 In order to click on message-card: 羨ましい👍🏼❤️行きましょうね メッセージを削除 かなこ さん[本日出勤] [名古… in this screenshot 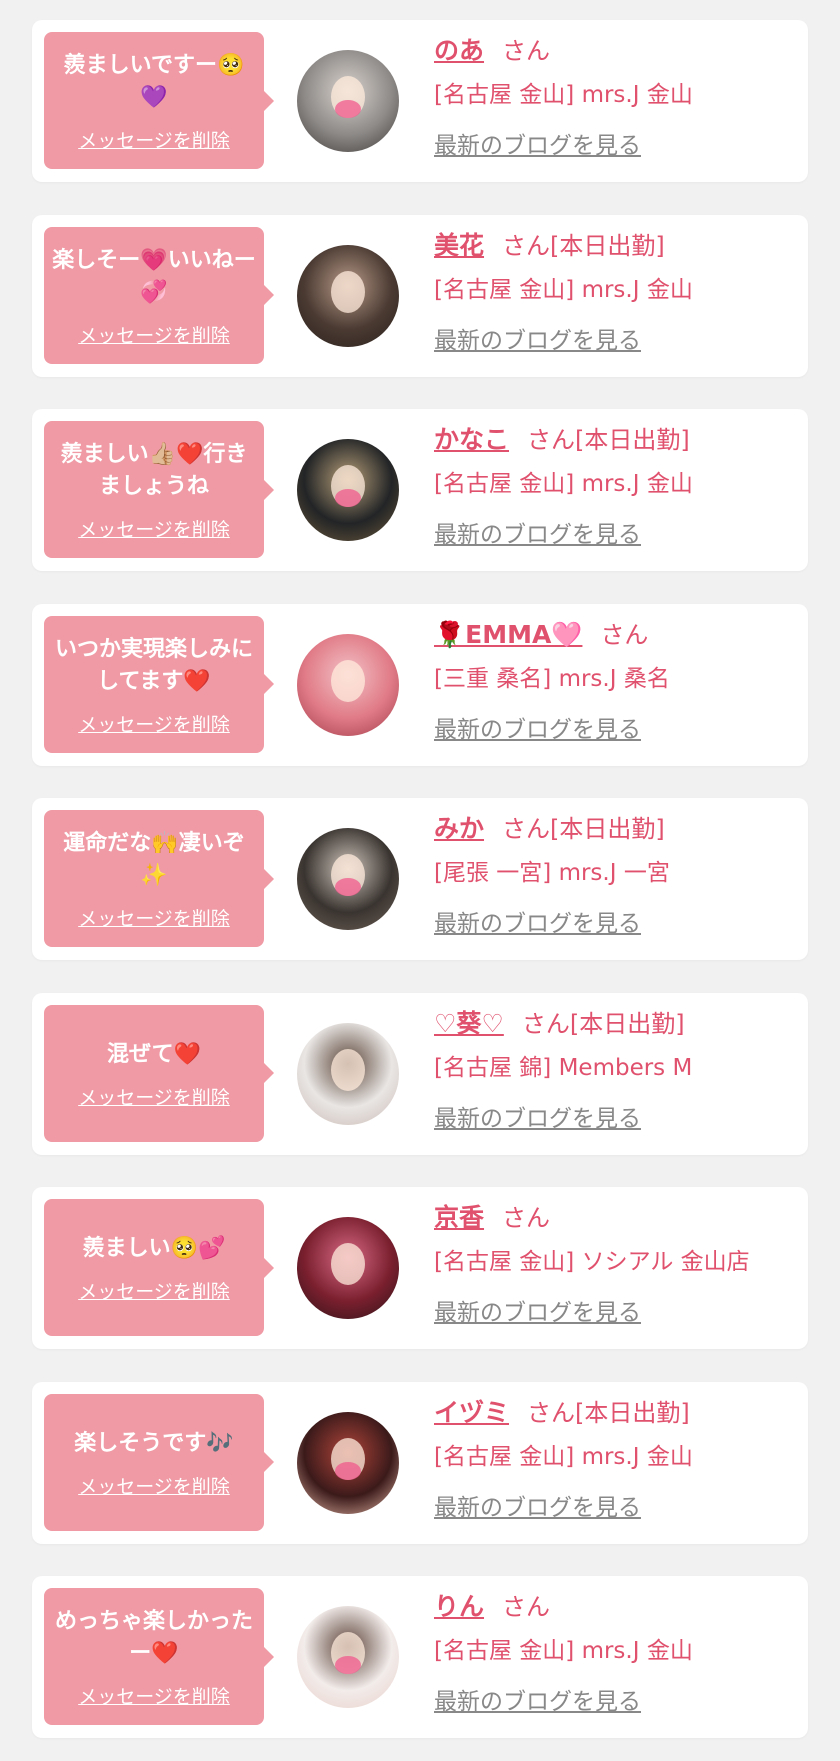, I will do `click(420, 490)`.